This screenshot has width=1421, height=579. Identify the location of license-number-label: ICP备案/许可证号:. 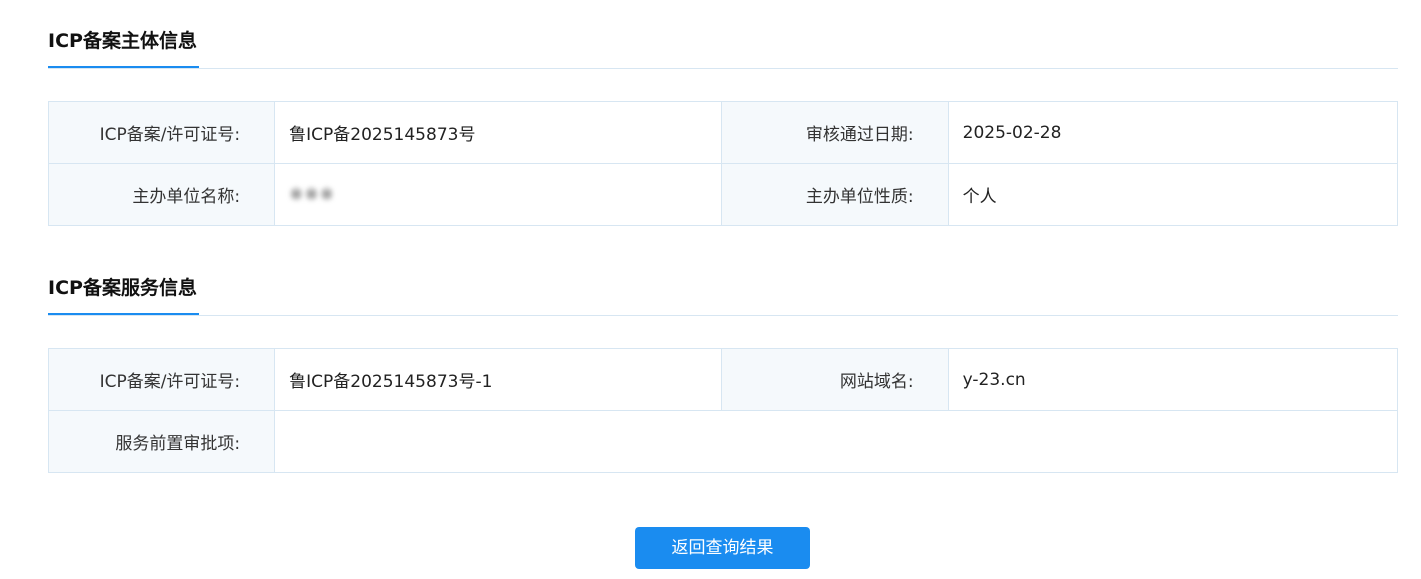
(161, 132).